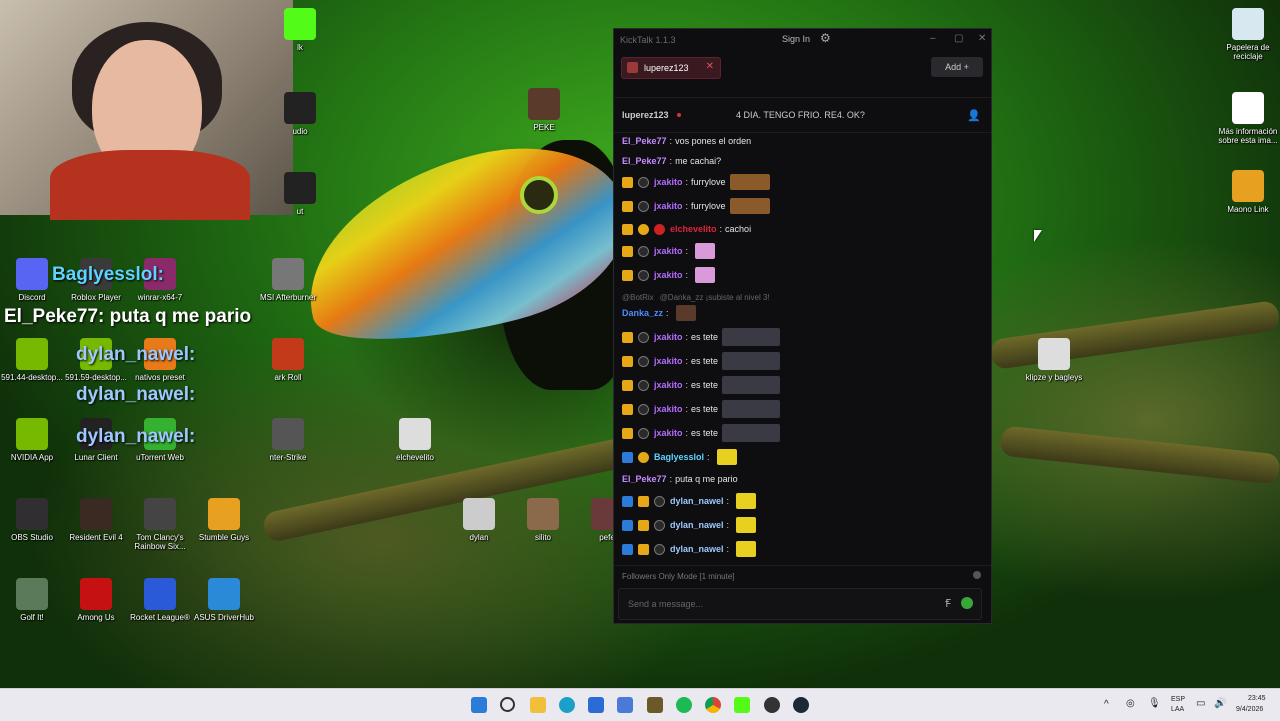  I want to click on search-icon, so click(507, 704).